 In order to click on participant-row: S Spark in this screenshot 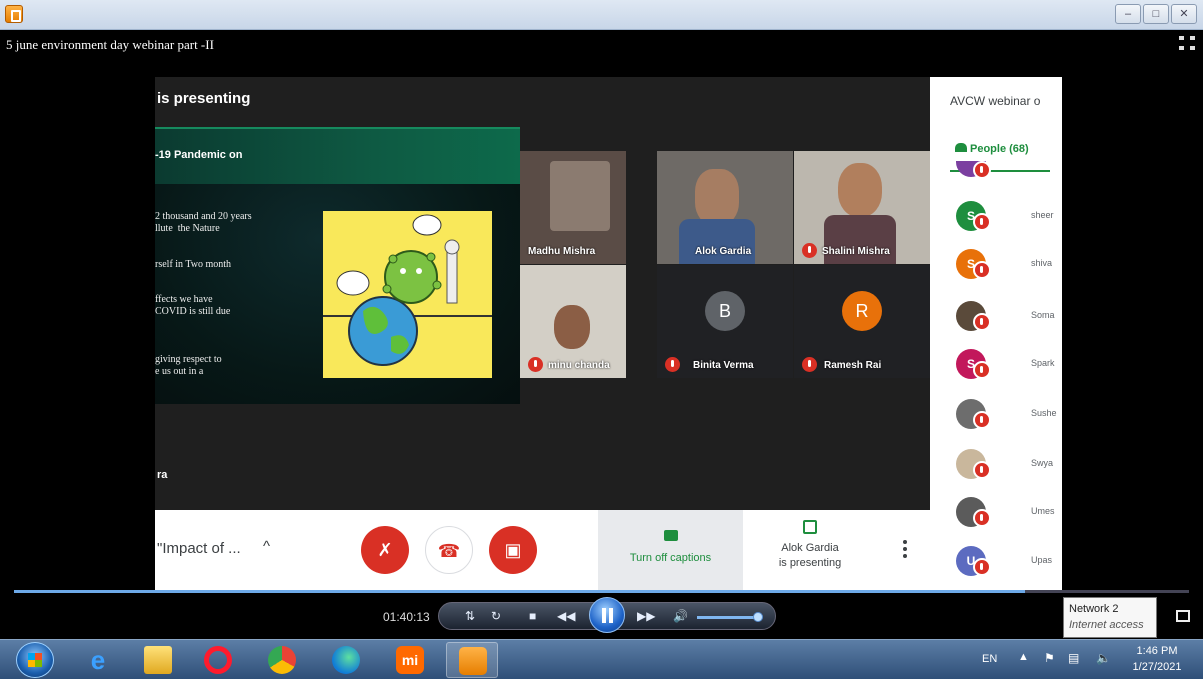, I will do `click(1009, 365)`.